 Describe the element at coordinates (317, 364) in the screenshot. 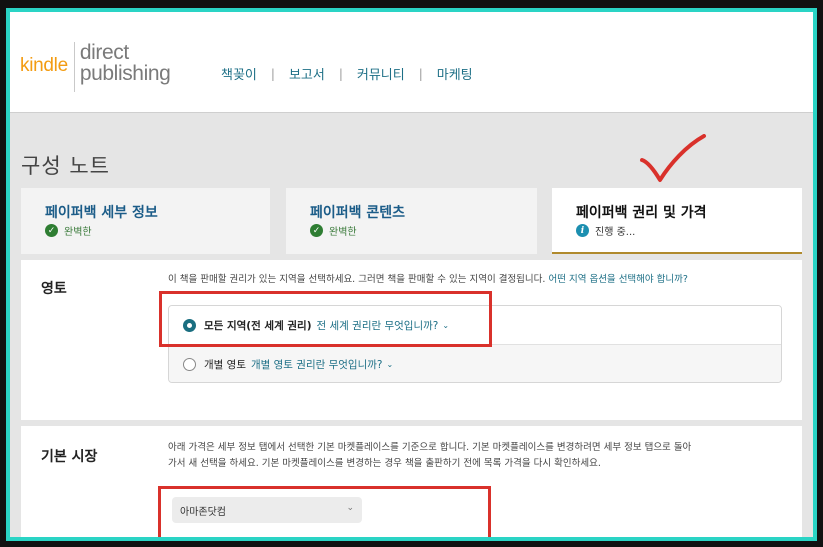

I see `individual-rights-link: 개별 영토 권리란 무엇입니까?` at that location.